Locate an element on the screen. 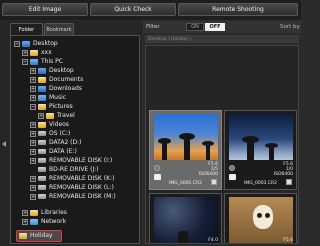 This screenshot has width=320, height=246. tree-item-holiday: Holiday is located at coordinates (36, 235).